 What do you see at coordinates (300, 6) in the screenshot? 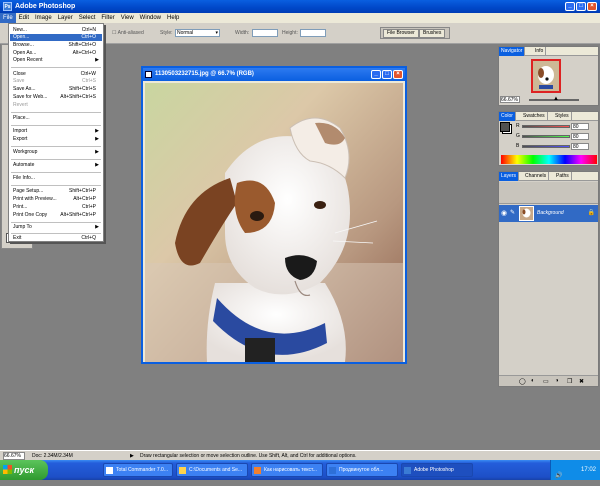
I see `app-title-bar: Ps Adobe Photoshop _ □ ×` at bounding box center [300, 6].